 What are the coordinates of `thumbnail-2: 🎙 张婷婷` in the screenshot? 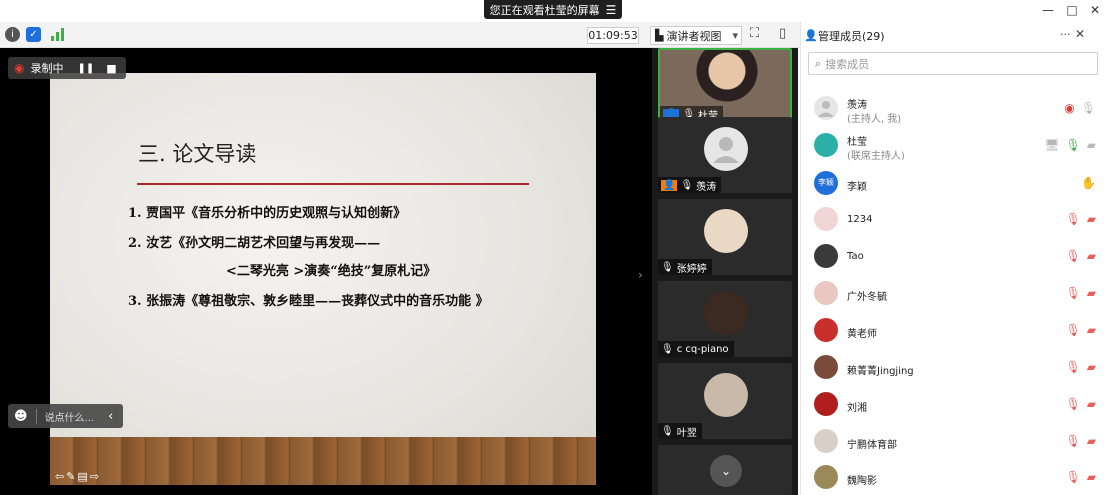 It's located at (725, 237).